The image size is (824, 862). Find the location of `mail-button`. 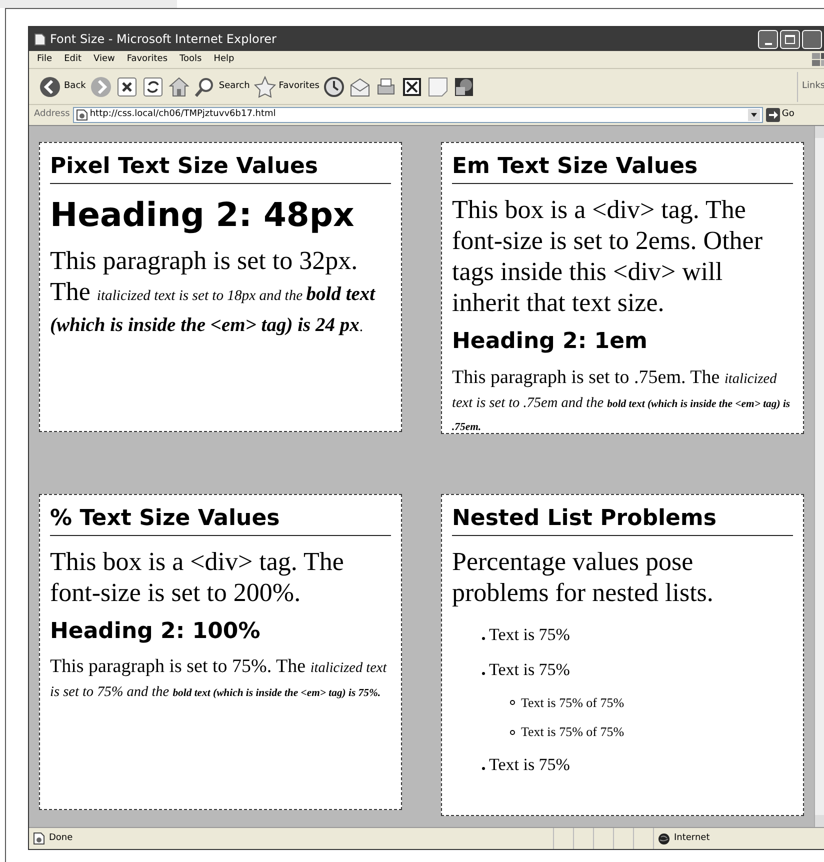

mail-button is located at coordinates (360, 87).